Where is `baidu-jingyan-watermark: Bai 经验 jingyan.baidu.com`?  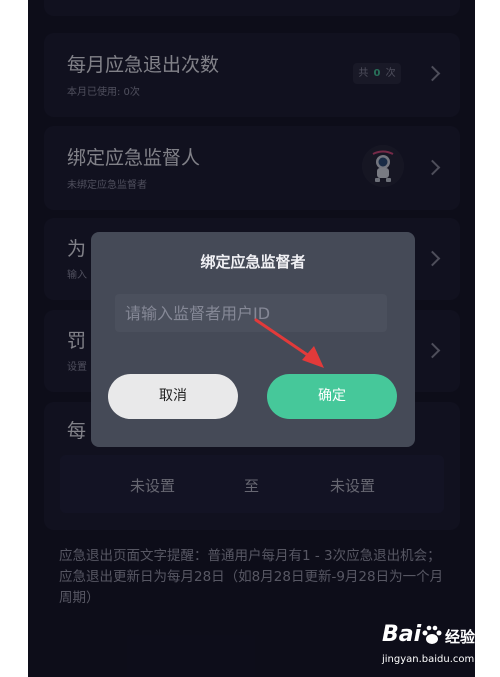
baidu-jingyan-watermark: Bai 经验 jingyan.baidu.com is located at coordinates (430, 647).